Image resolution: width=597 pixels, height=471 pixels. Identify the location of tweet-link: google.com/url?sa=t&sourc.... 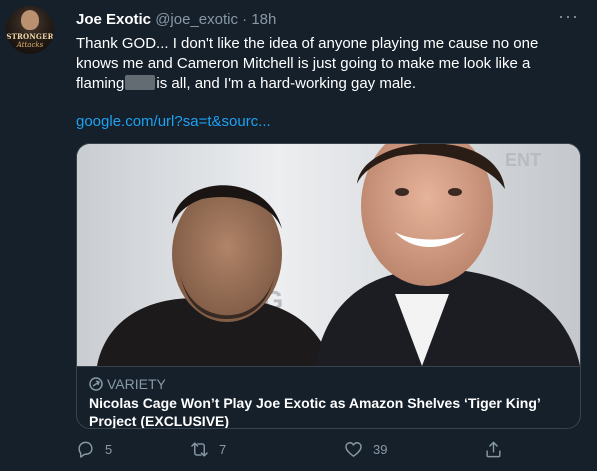
(173, 122).